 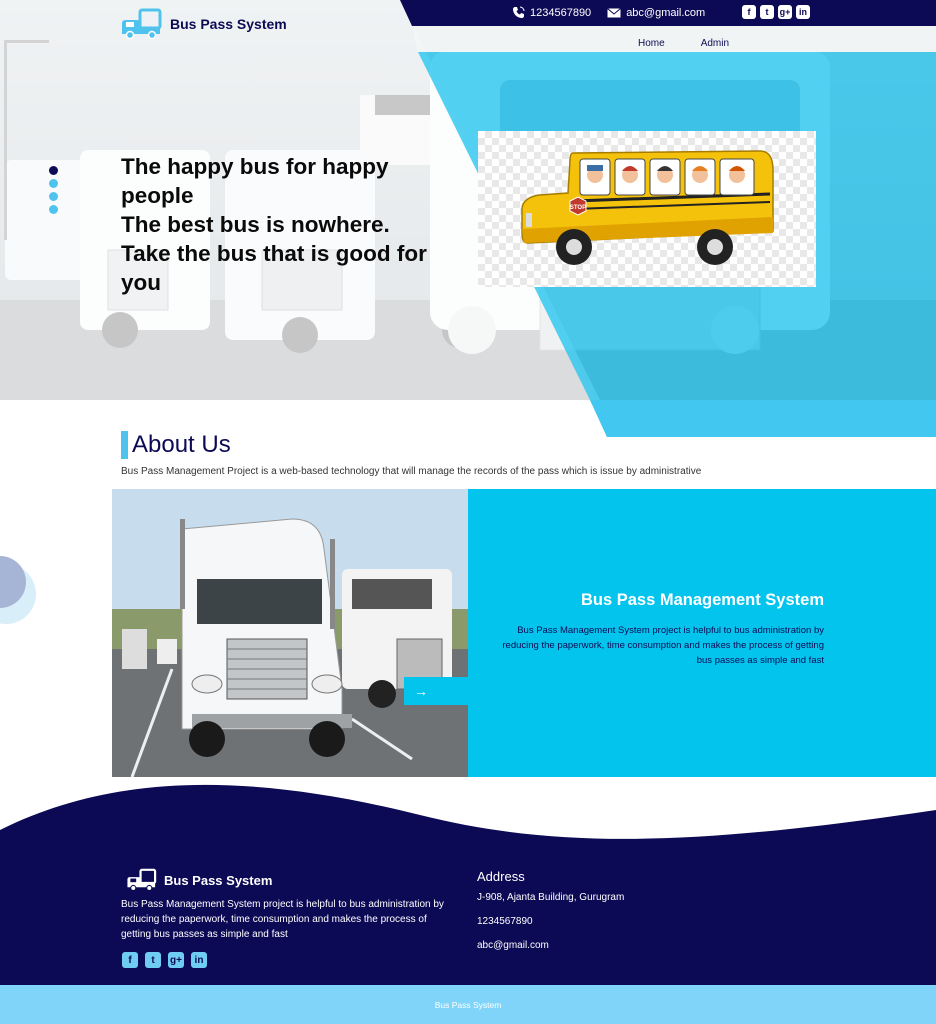 I want to click on main-nav: Home Admin, so click(x=683, y=43).